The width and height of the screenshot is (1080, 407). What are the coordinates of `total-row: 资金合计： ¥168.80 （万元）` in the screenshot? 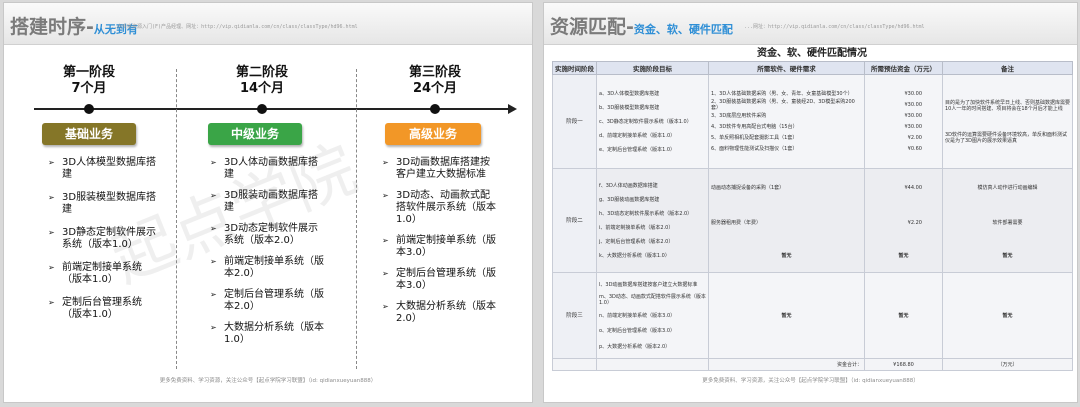 It's located at (812, 364).